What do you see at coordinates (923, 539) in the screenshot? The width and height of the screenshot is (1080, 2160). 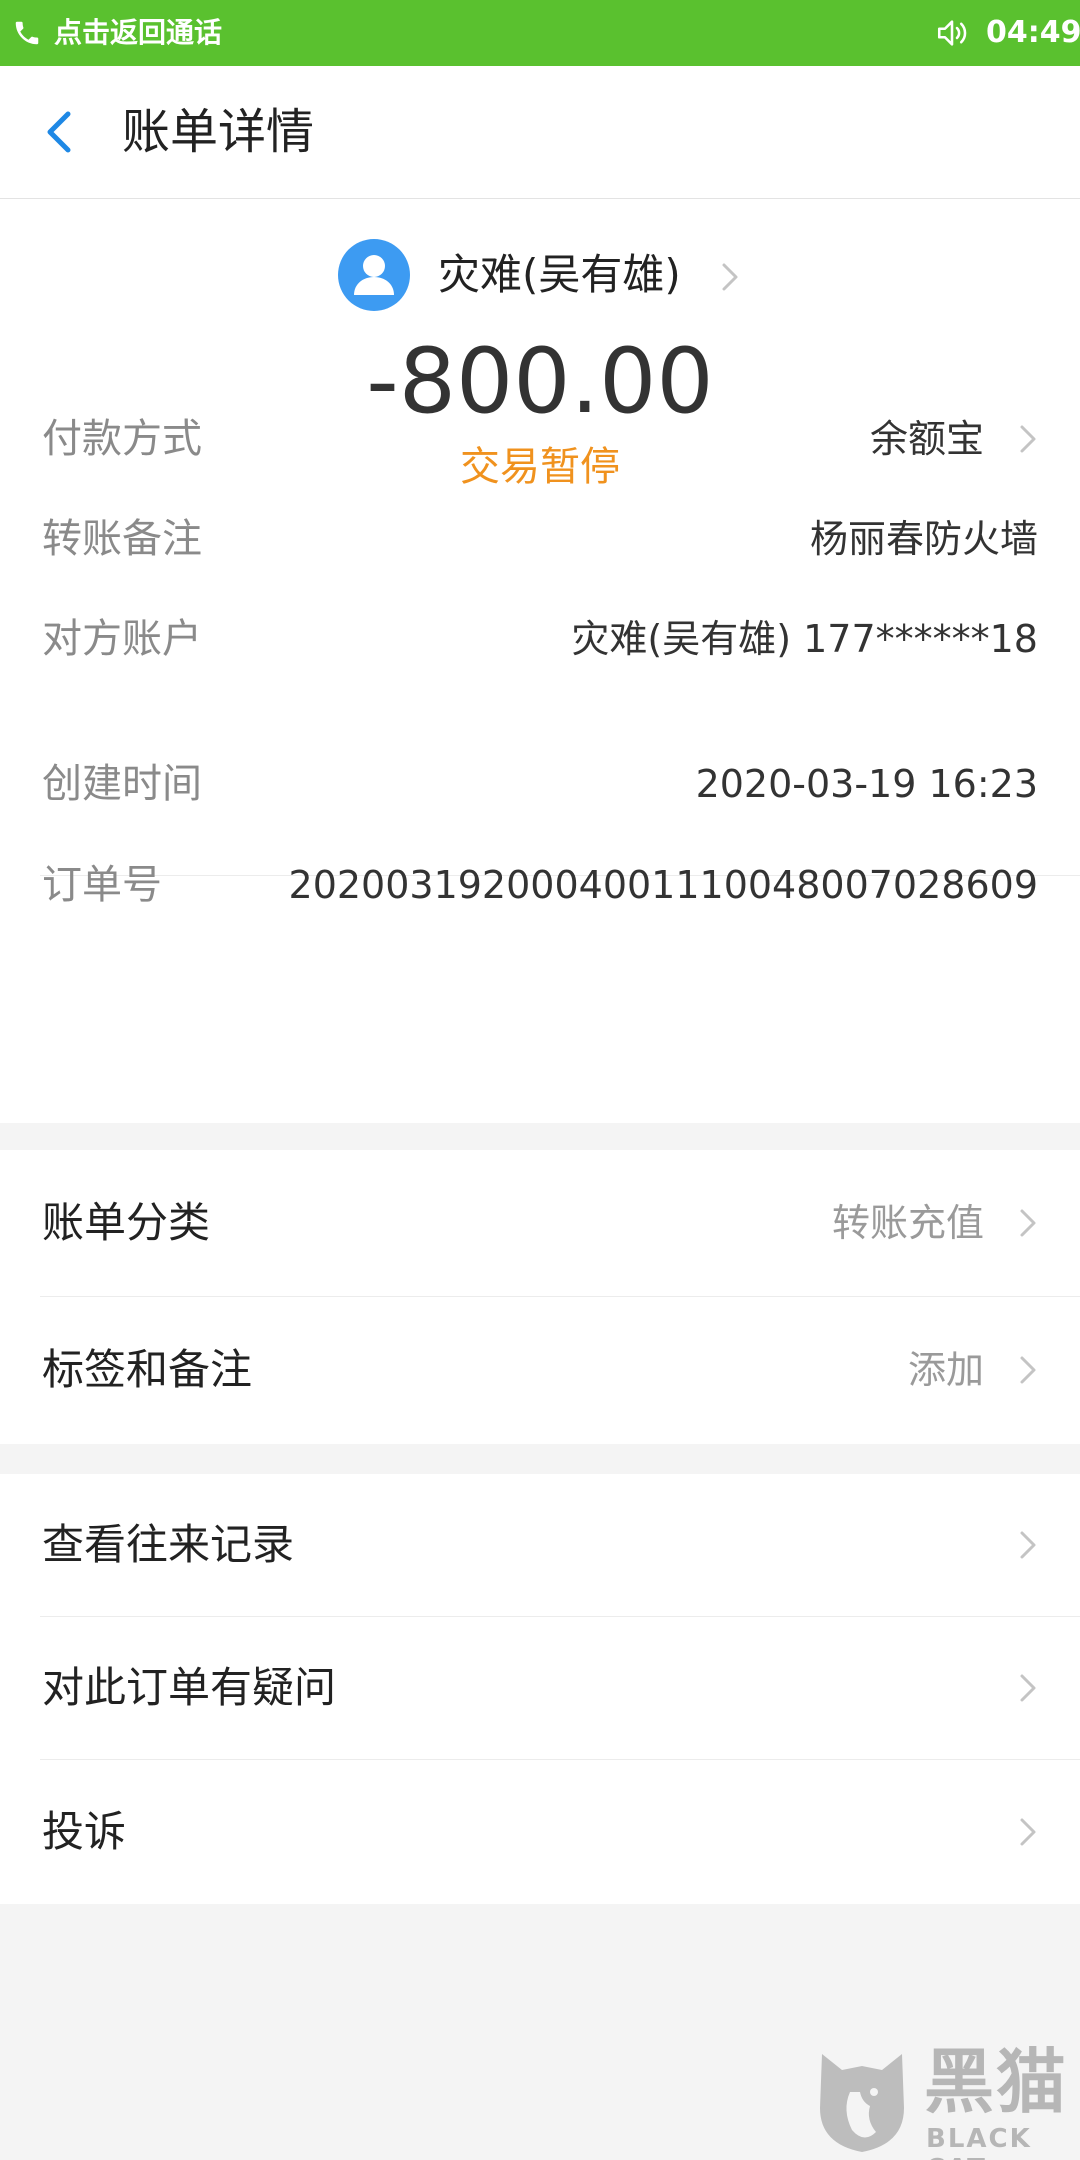 I see `detail-value: 杨丽春防火墙` at bounding box center [923, 539].